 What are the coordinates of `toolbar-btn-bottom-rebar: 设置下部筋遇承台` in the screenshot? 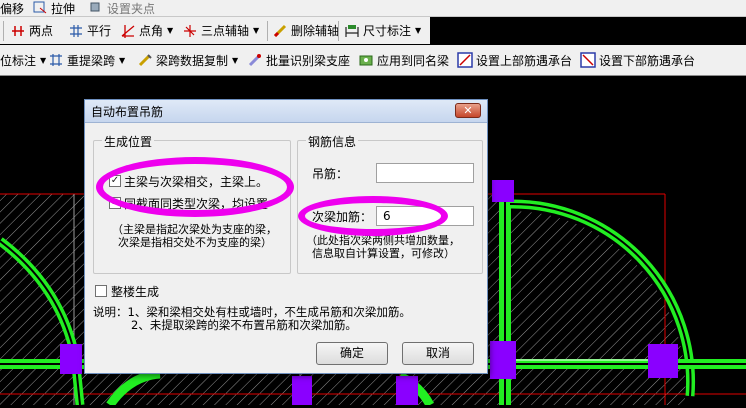 It's located at (637, 60).